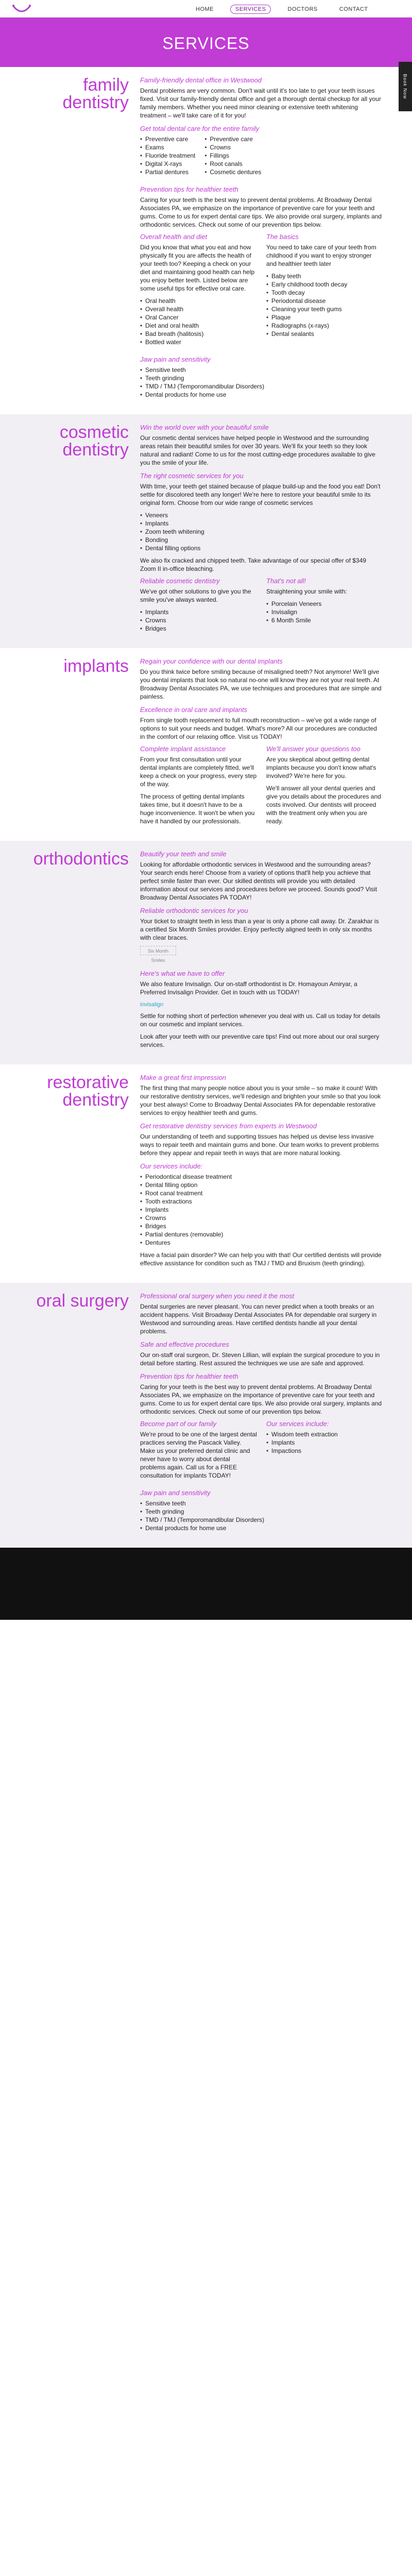 The image size is (412, 2576). What do you see at coordinates (261, 1234) in the screenshot?
I see `list-item: Partial dentures (removable)` at bounding box center [261, 1234].